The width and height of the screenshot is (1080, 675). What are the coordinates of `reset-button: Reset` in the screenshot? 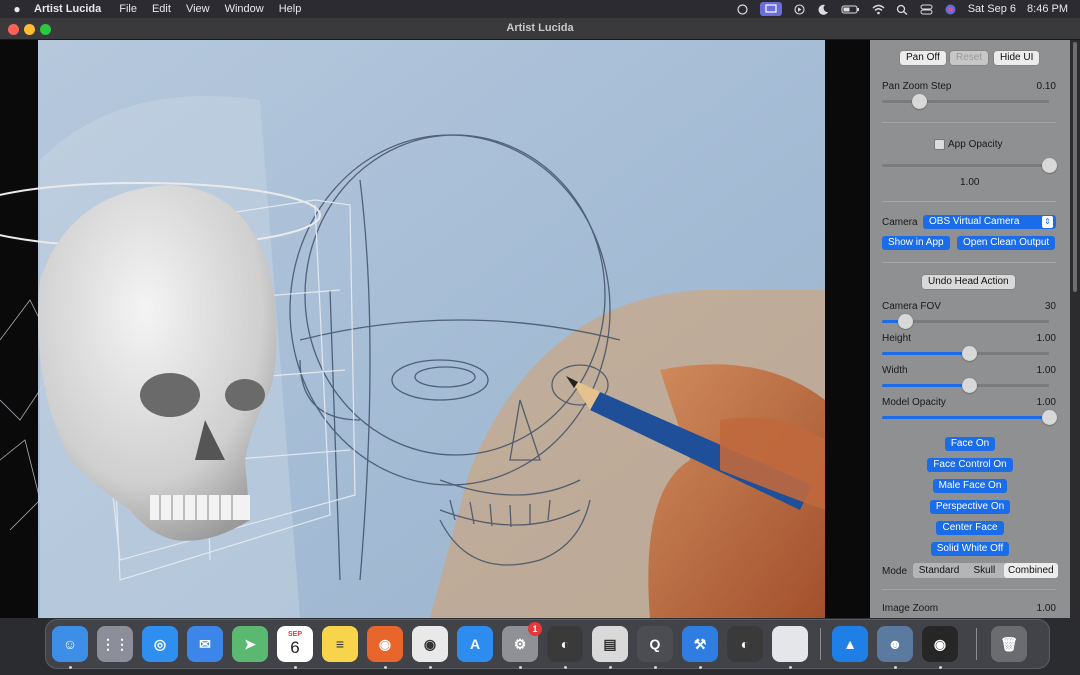 It's located at (969, 58).